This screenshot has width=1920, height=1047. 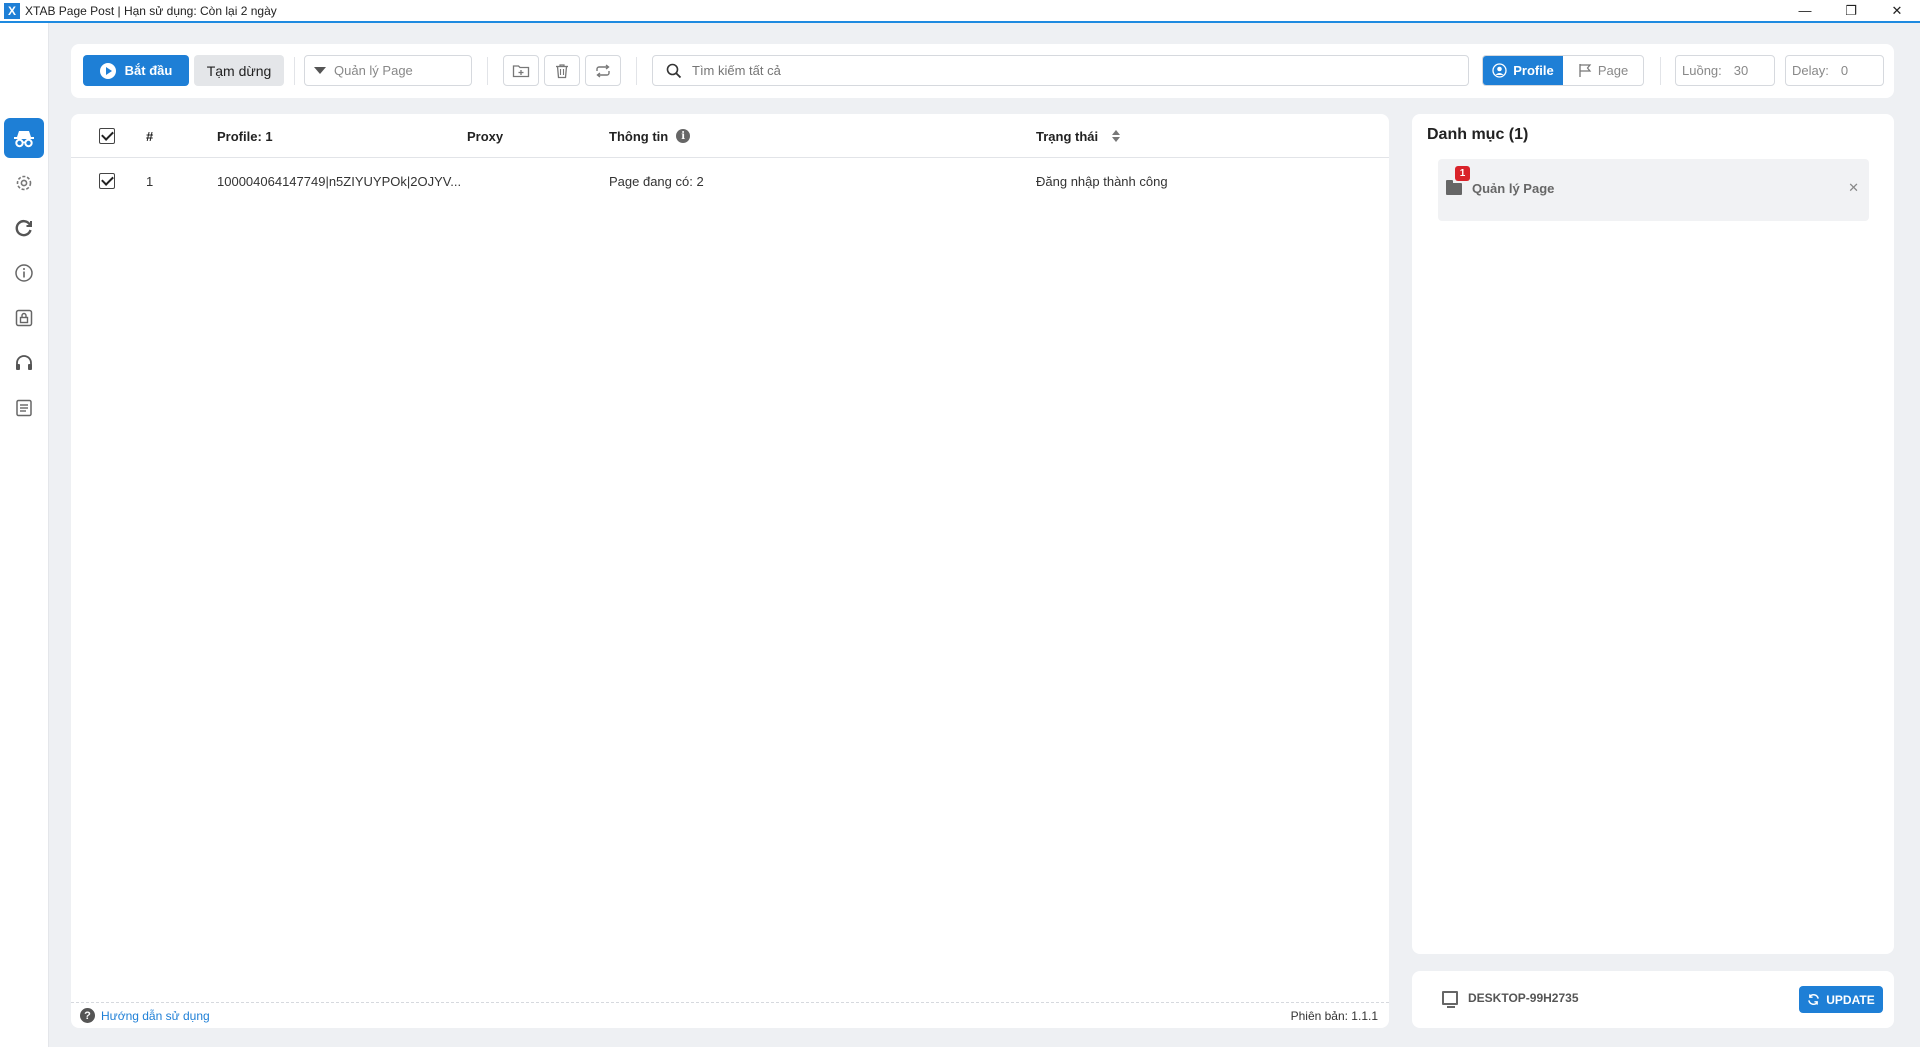 What do you see at coordinates (1844, 70) in the screenshot?
I see `delay-value: 0` at bounding box center [1844, 70].